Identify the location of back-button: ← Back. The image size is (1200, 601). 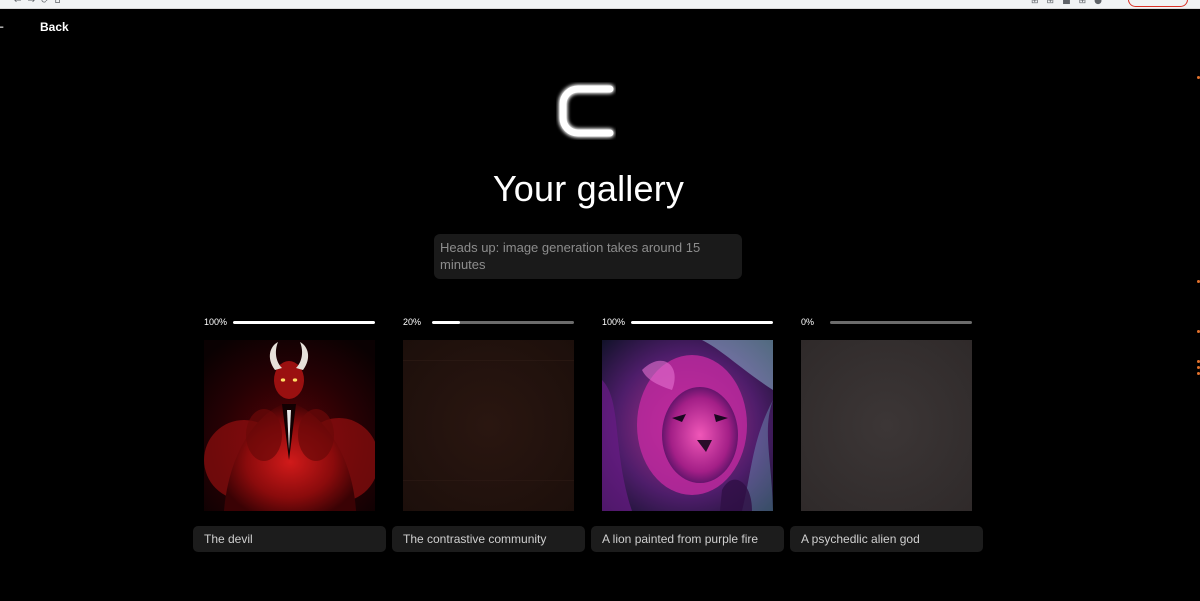
(34, 27).